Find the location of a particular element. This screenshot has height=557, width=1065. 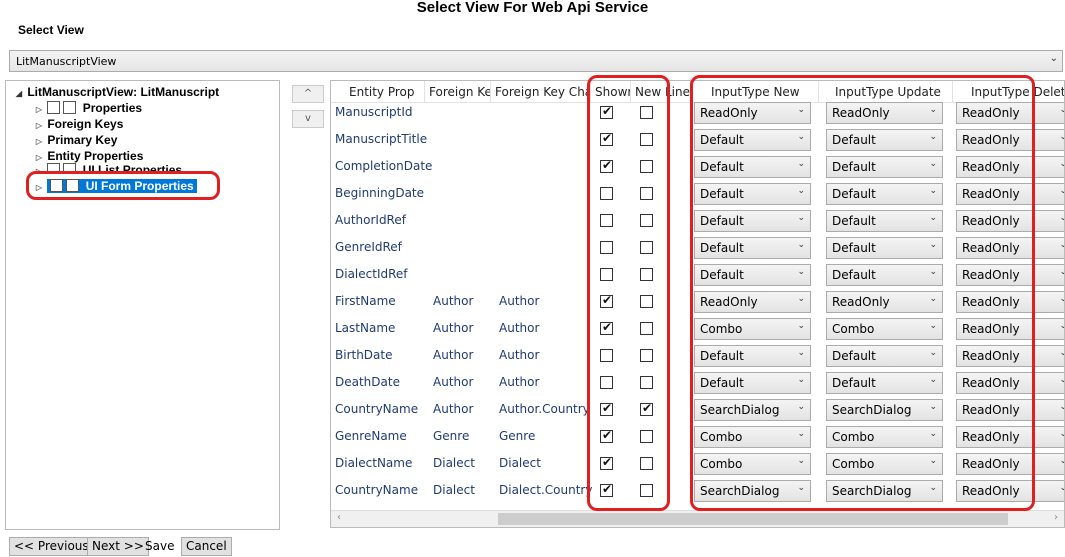

tree-item-ui-list-properties: ▷ UI List Properties is located at coordinates (108, 167).